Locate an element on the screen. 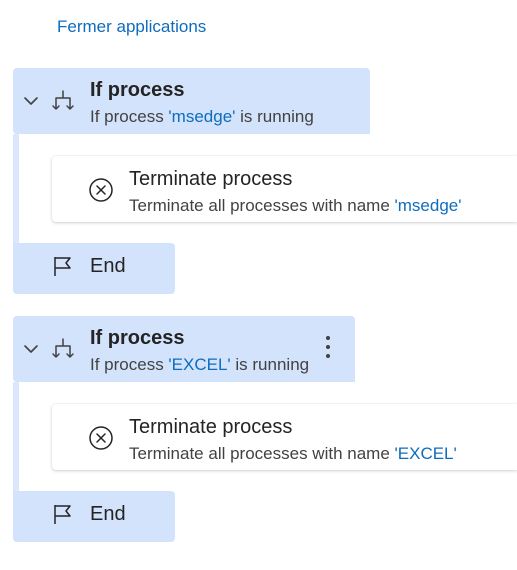  if-process-condition: If process 'msedge' is running is located at coordinates (202, 117).